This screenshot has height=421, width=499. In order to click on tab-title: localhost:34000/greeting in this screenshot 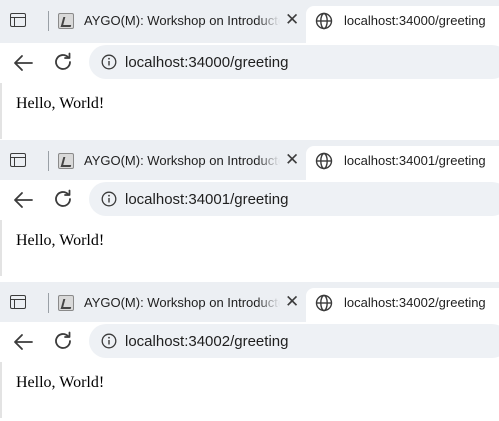, I will do `click(415, 20)`.